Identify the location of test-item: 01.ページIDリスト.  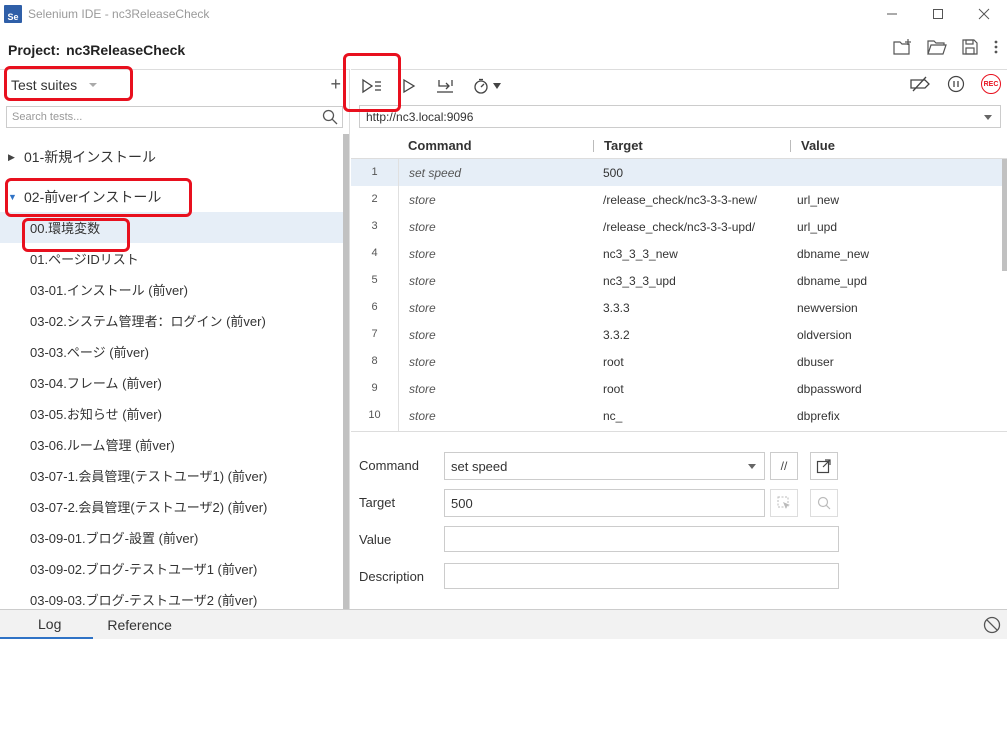
(171, 258).